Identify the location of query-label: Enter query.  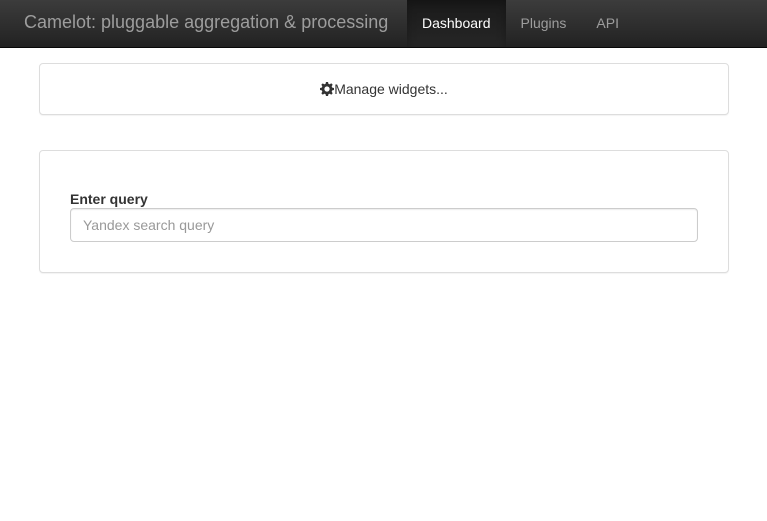
(109, 199).